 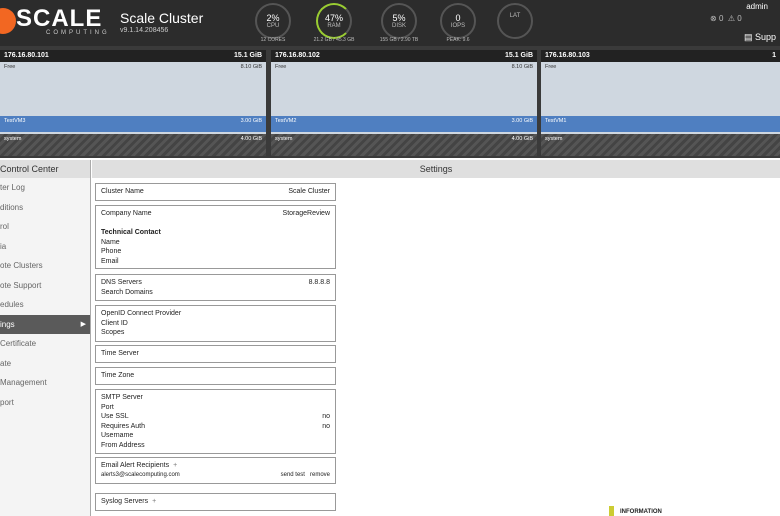 What do you see at coordinates (515, 16) in the screenshot?
I see `gauge-label: LAT` at bounding box center [515, 16].